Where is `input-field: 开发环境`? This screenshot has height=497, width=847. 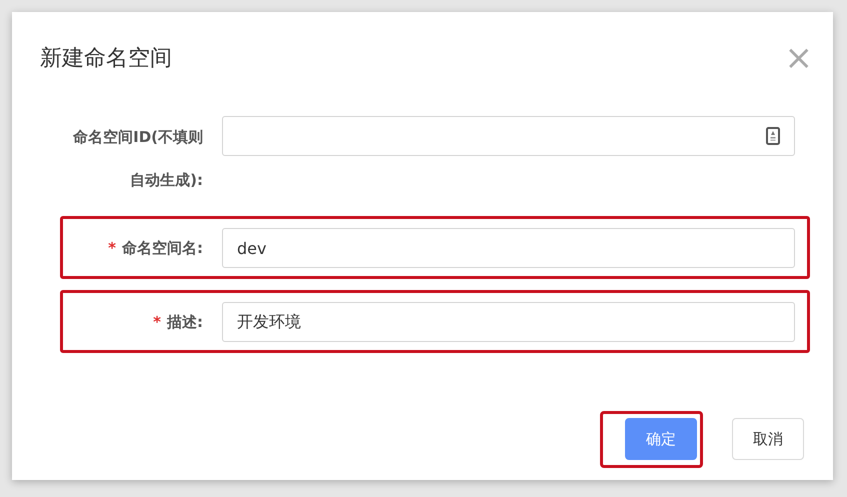 input-field: 开发环境 is located at coordinates (508, 322).